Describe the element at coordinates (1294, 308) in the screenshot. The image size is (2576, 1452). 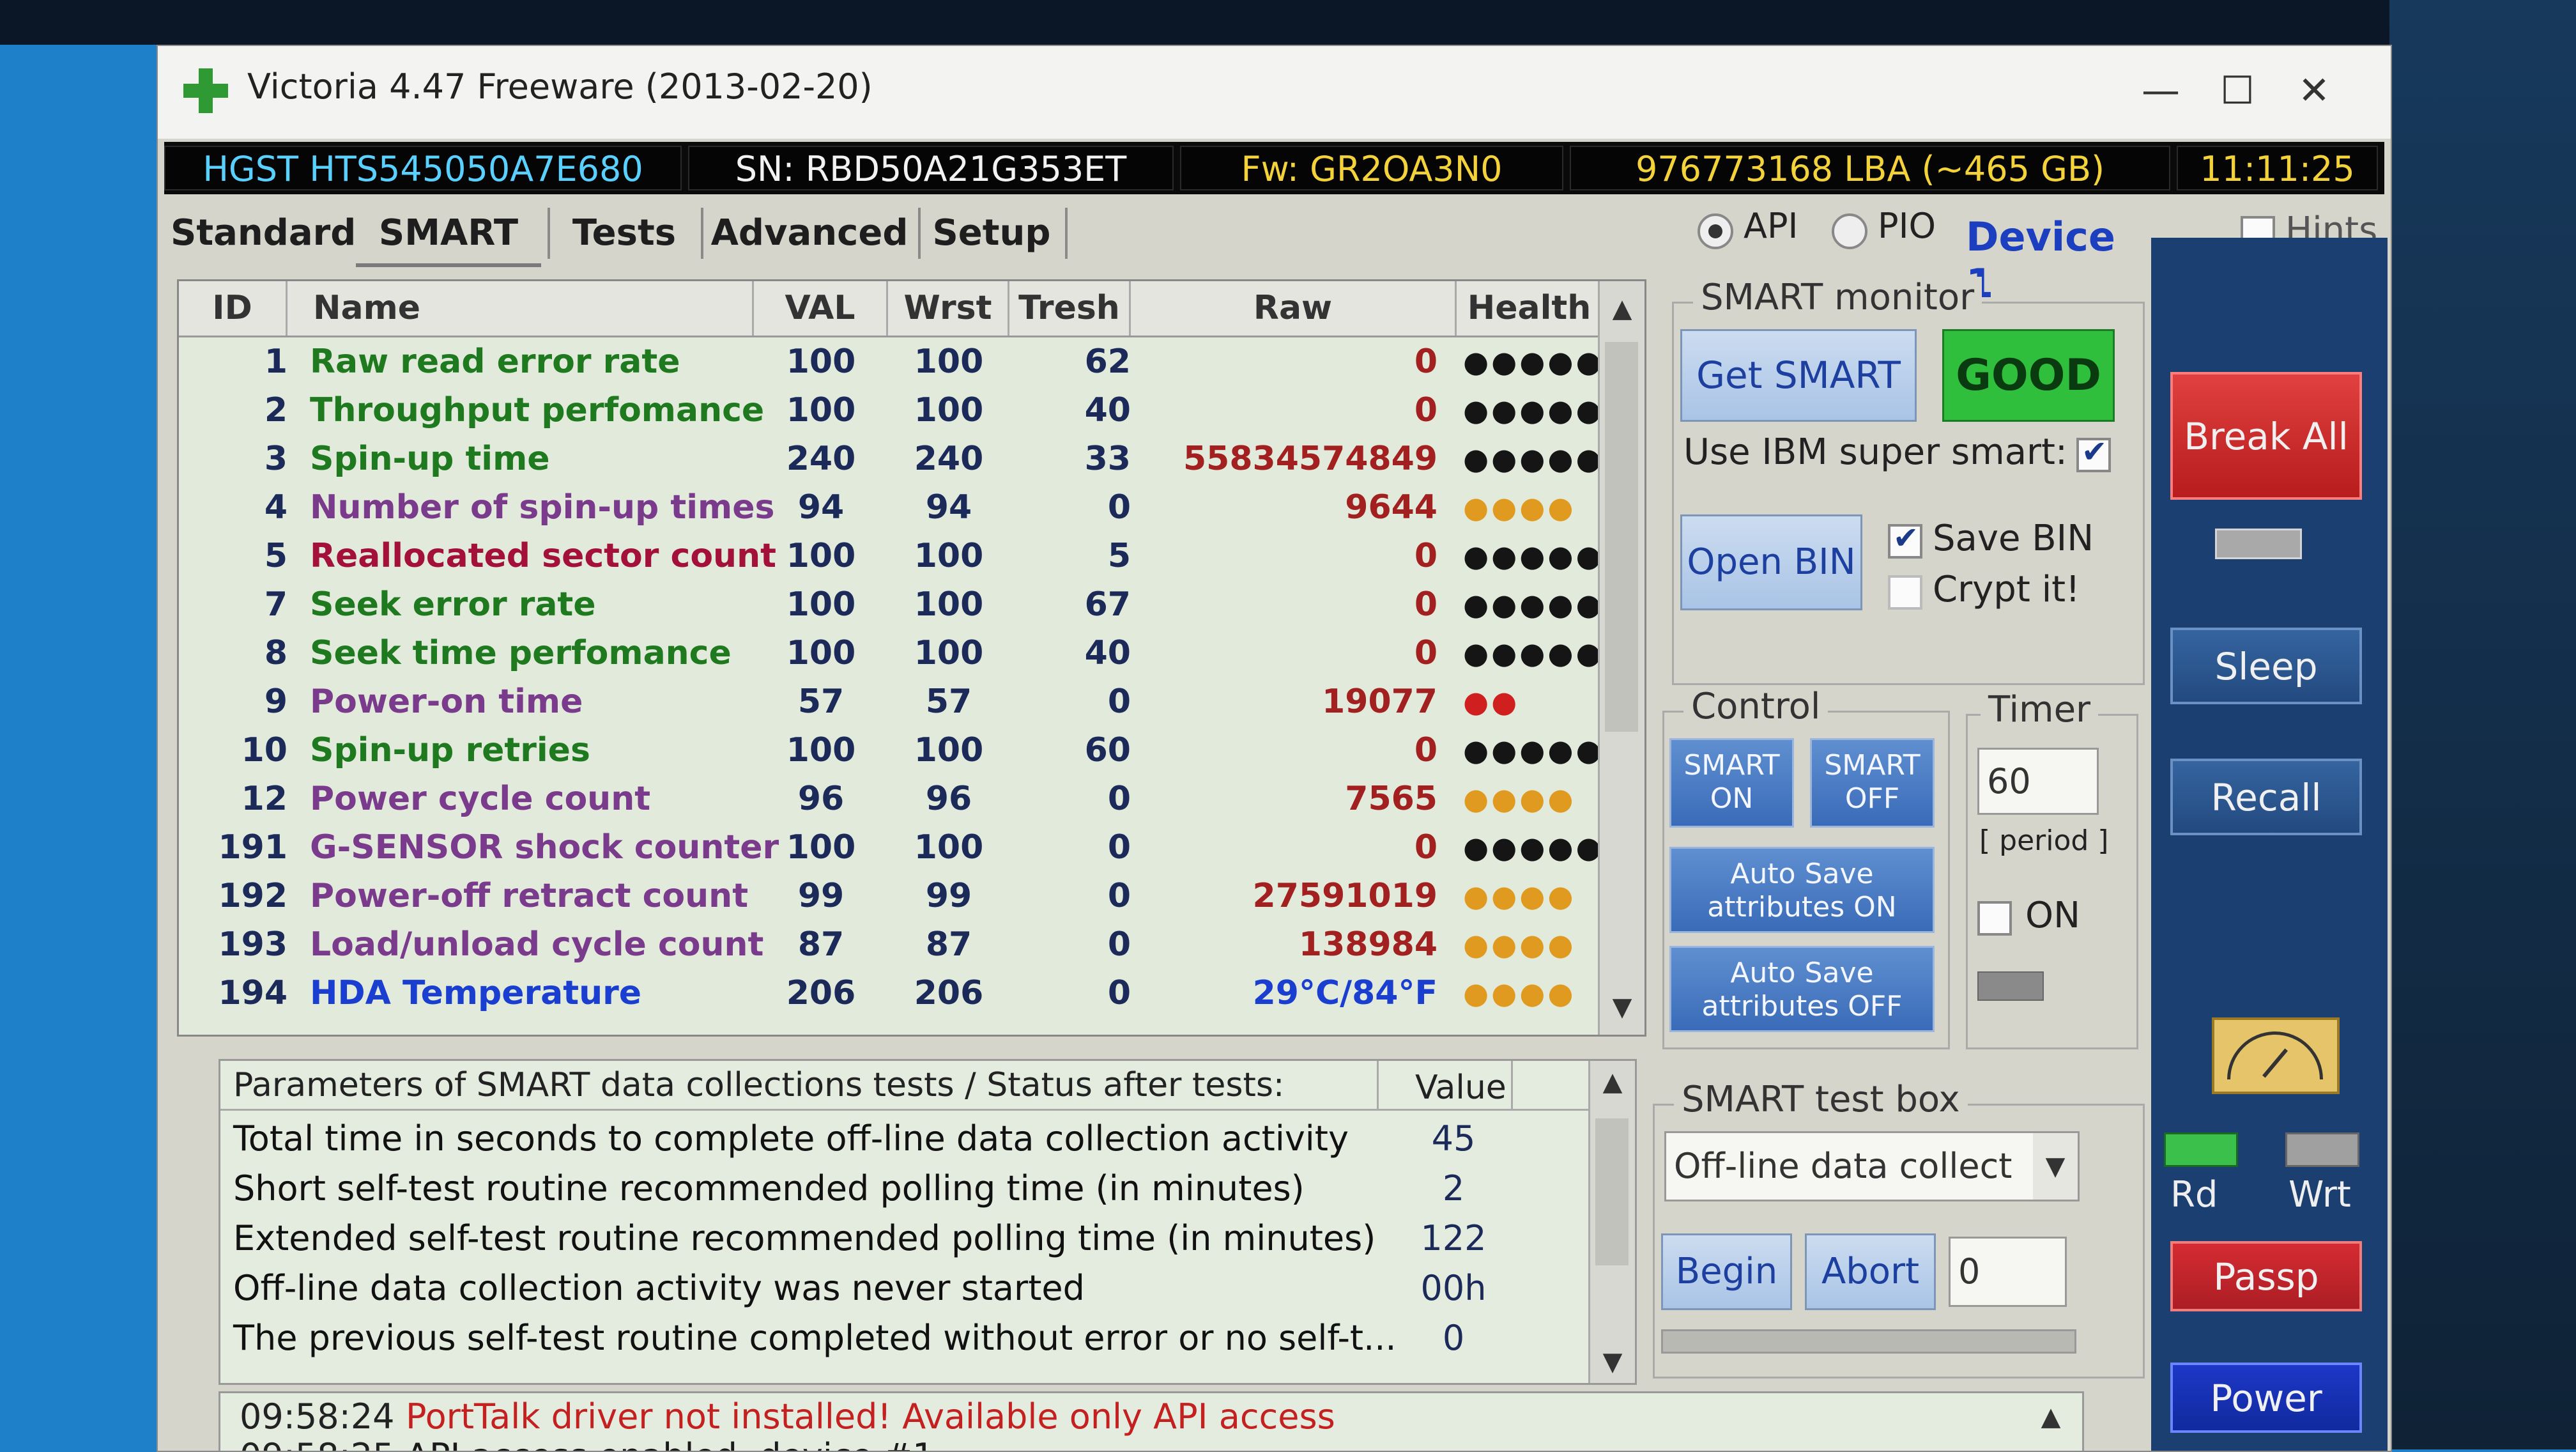
I see `col-raw: Raw` at that location.